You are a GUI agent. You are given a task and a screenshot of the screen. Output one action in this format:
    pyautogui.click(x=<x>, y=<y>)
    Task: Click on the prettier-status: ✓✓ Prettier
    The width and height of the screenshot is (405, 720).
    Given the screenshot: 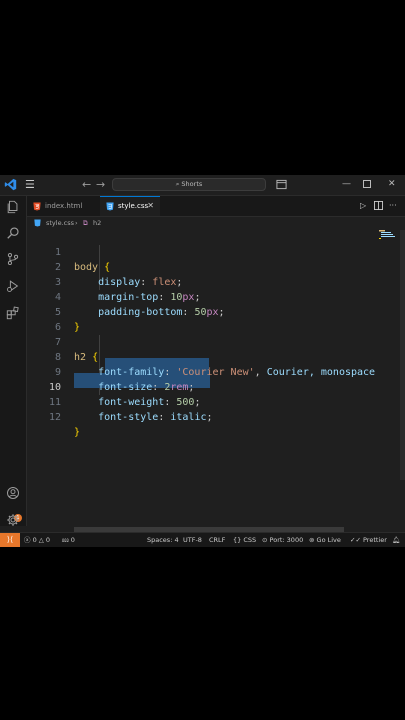 What is the action you would take?
    pyautogui.click(x=368, y=540)
    